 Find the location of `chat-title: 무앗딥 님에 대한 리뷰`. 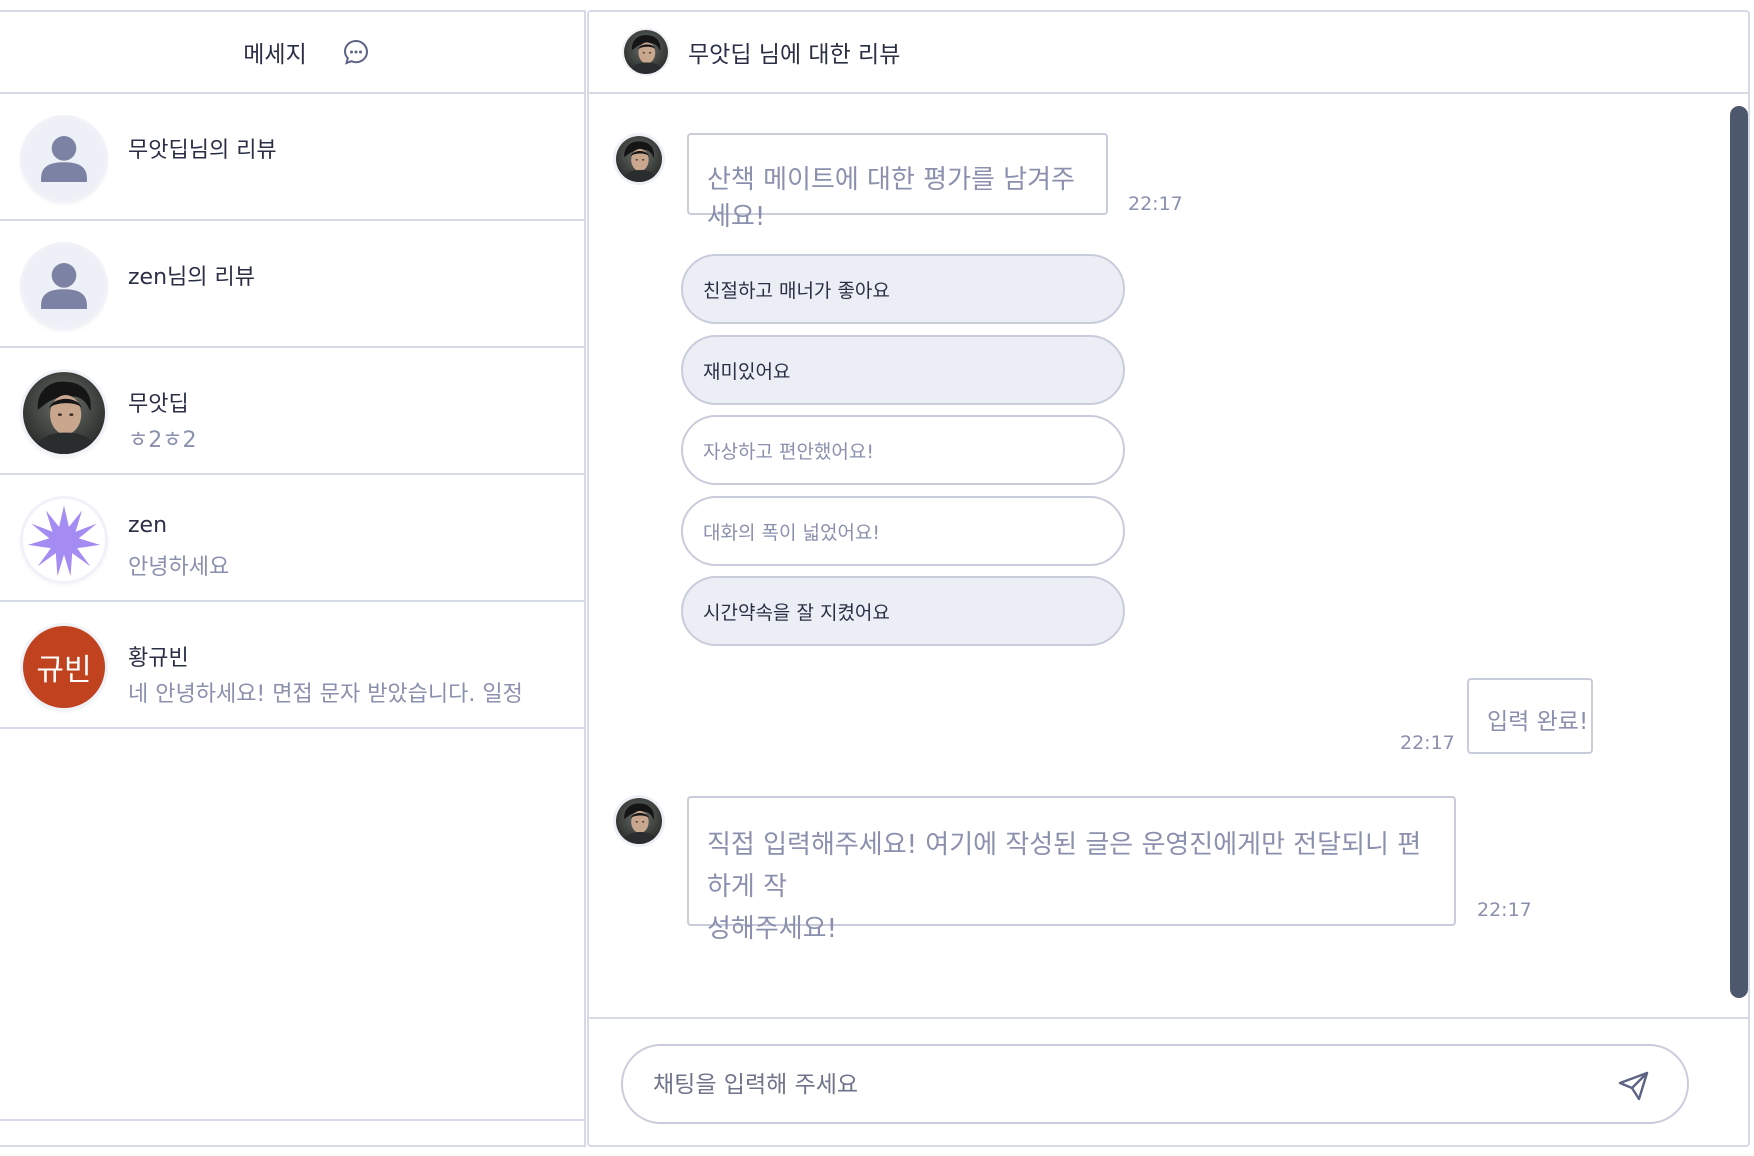

chat-title: 무앗딥 님에 대한 리뷰 is located at coordinates (794, 55).